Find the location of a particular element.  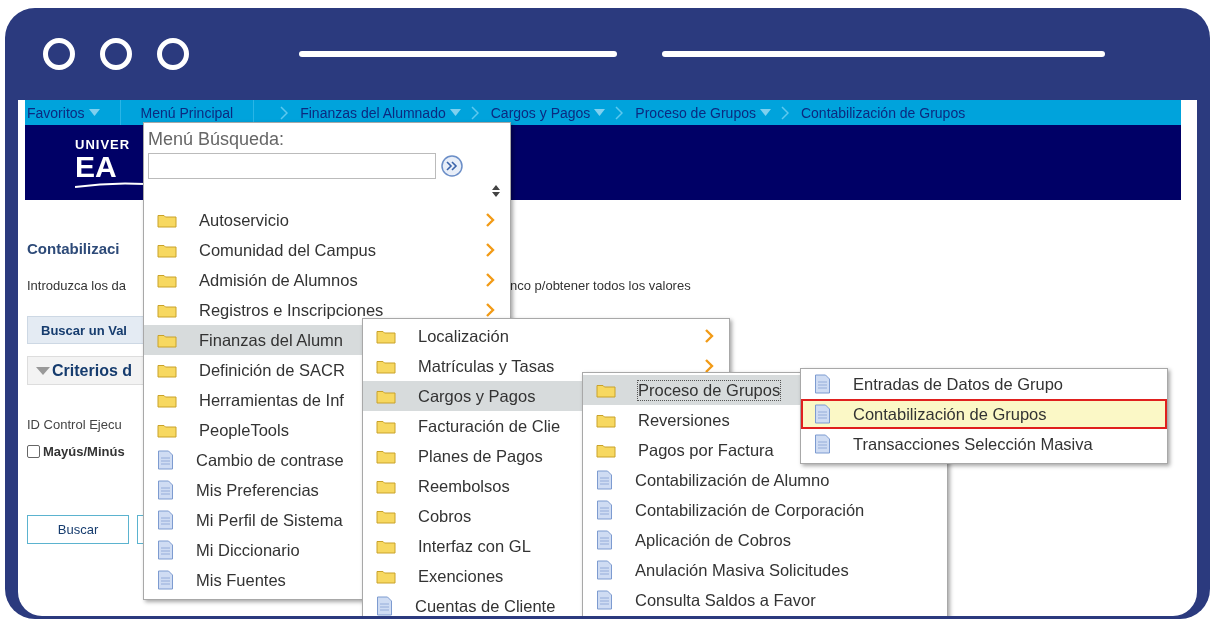

breadcrumb-link: Proceso de Grupos is located at coordinates (703, 112).